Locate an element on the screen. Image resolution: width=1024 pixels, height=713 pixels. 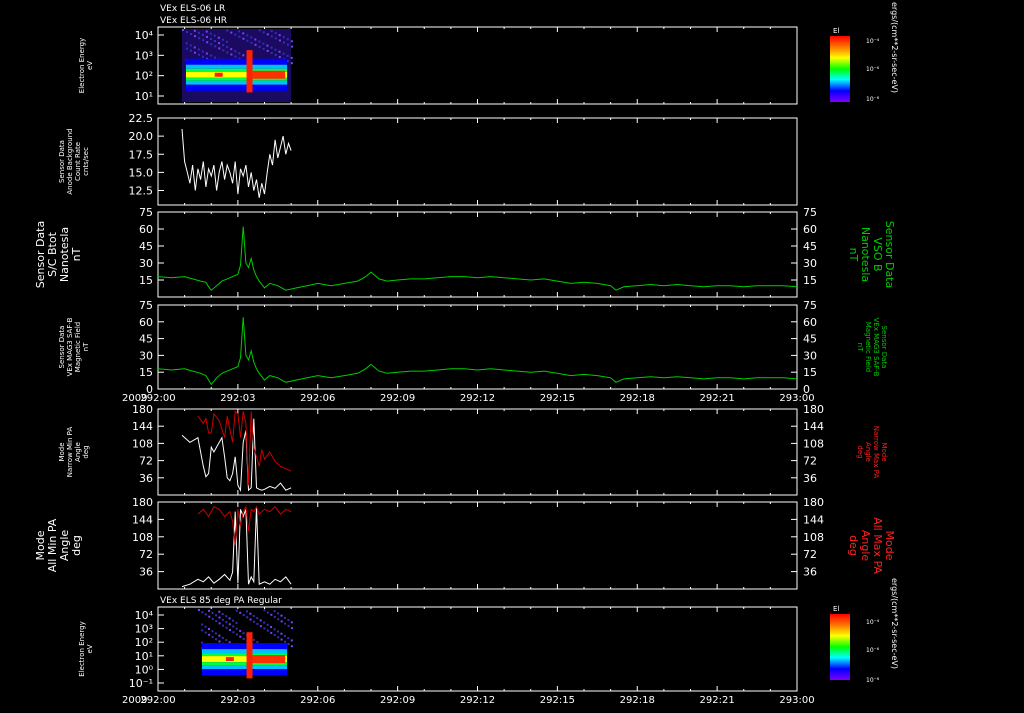
y-axis-label-narrow-pa: Narrow Min PA is located at coordinates (70, 452).